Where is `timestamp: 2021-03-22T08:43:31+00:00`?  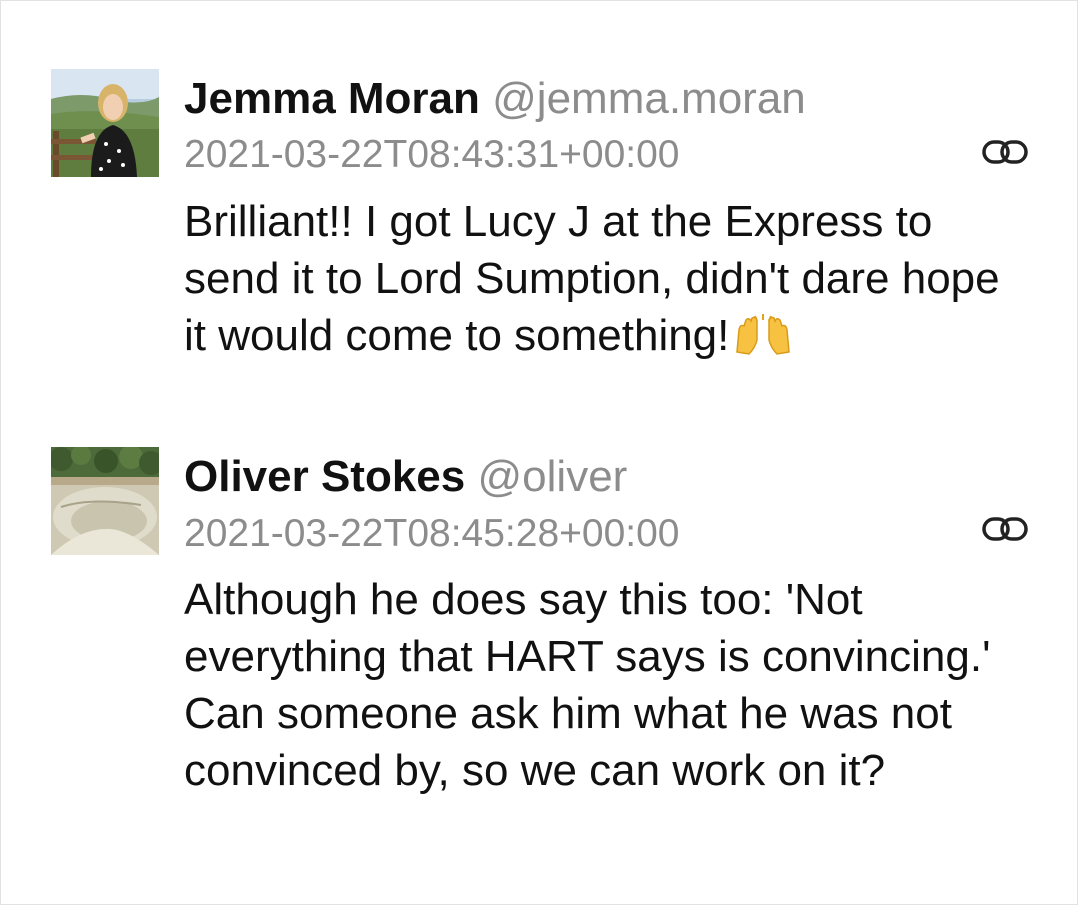
timestamp: 2021-03-22T08:43:31+00:00 is located at coordinates (432, 154).